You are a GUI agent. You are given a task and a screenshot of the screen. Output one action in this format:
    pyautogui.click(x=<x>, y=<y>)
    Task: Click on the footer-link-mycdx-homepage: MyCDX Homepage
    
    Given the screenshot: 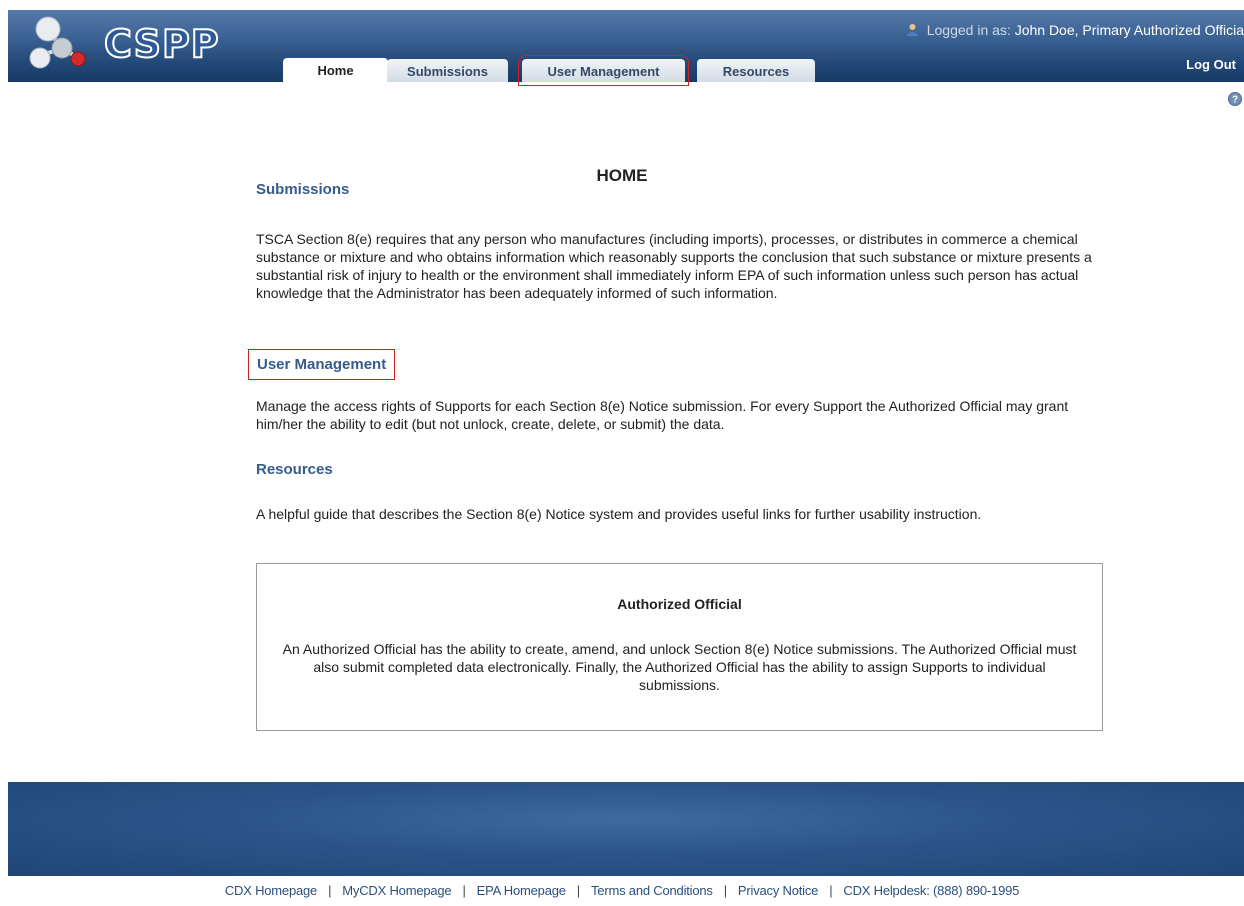 What is the action you would take?
    pyautogui.click(x=396, y=890)
    